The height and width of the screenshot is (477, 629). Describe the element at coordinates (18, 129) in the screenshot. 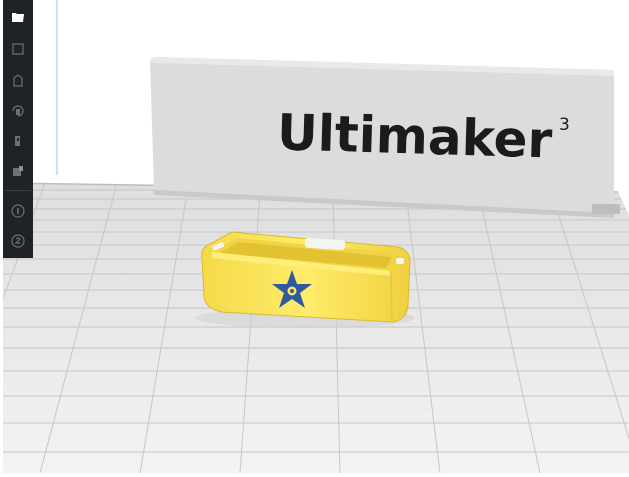

I see `left-toolbar` at that location.